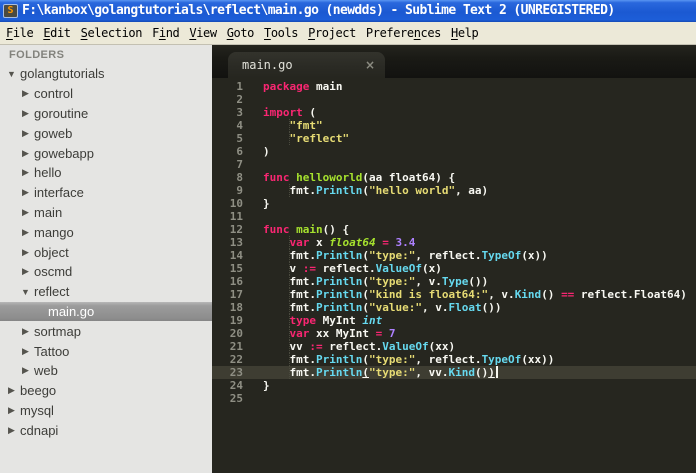  Describe the element at coordinates (236, 203) in the screenshot. I see `line-number: 10` at that location.